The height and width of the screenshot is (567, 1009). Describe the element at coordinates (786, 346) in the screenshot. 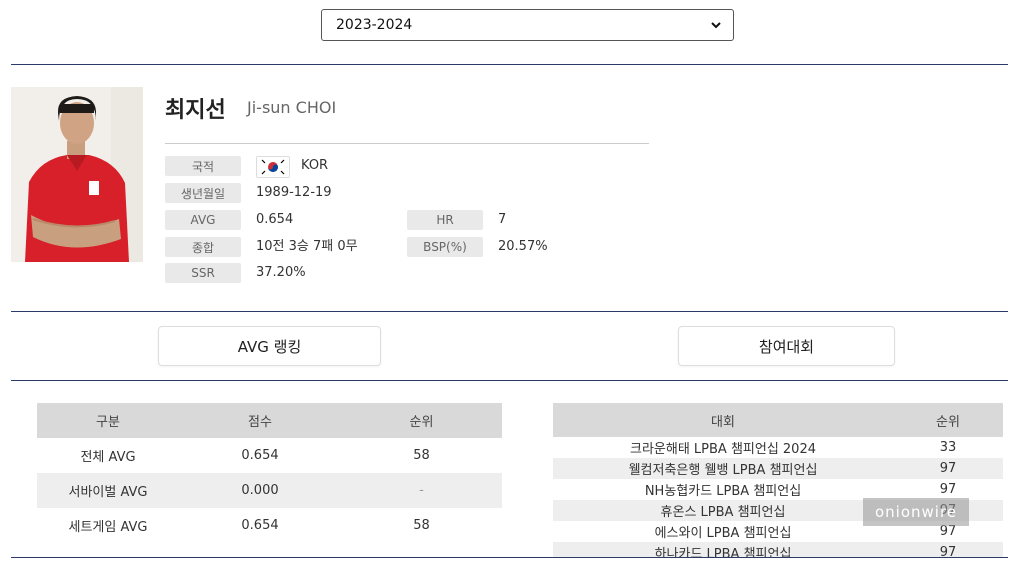

I see `tab-tournaments: 참여대회` at that location.